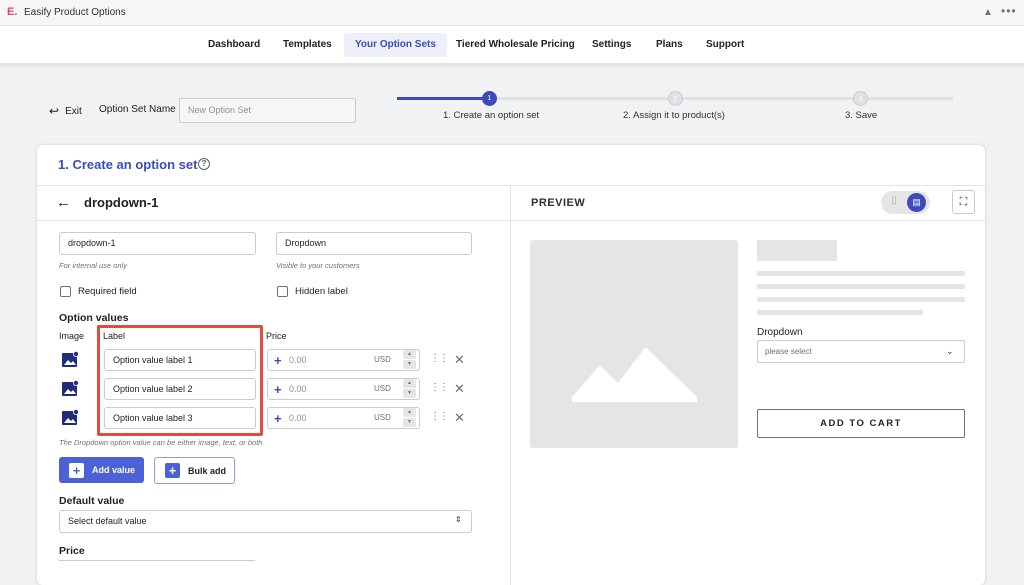  I want to click on exit-label: Exit, so click(73, 111).